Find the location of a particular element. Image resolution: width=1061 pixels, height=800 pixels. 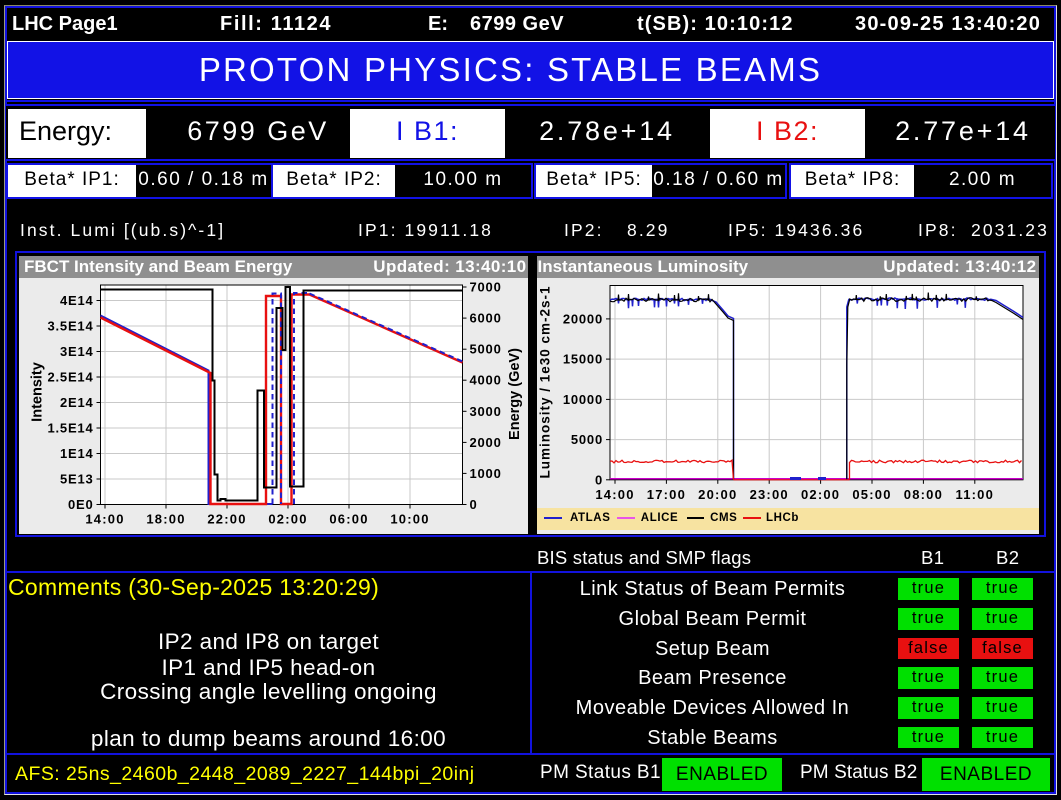

svg-text: 2000 is located at coordinates (485, 442).